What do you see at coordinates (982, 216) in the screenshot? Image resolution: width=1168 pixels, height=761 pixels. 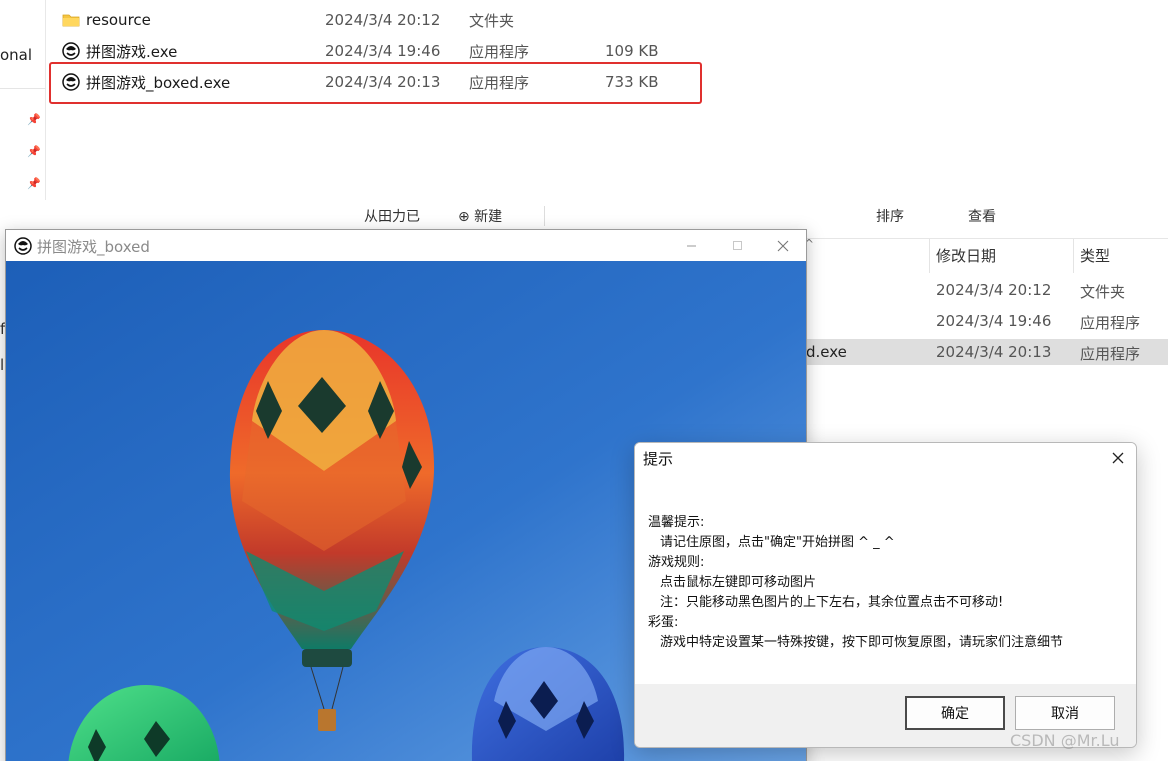 I see `view-button: 查看` at bounding box center [982, 216].